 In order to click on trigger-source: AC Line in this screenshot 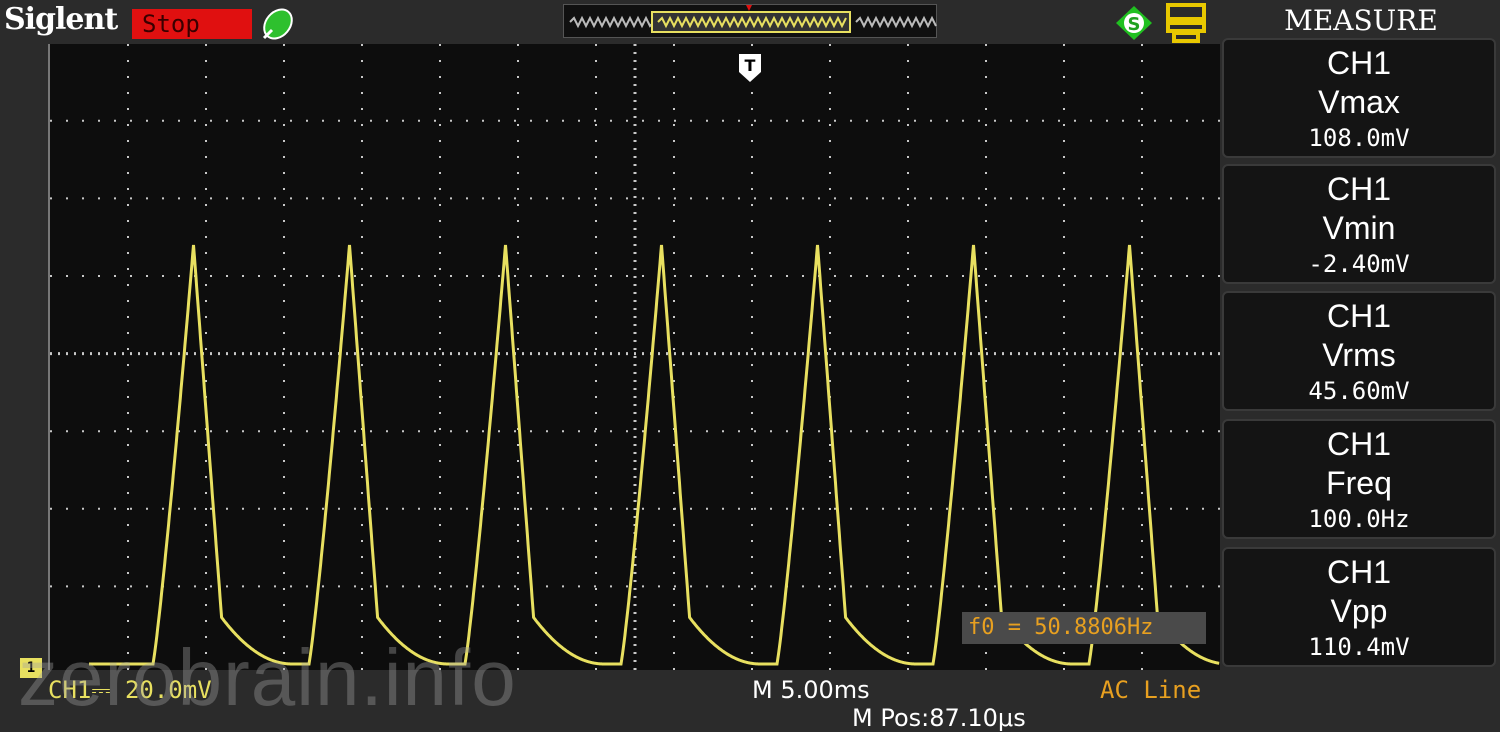, I will do `click(1150, 690)`.